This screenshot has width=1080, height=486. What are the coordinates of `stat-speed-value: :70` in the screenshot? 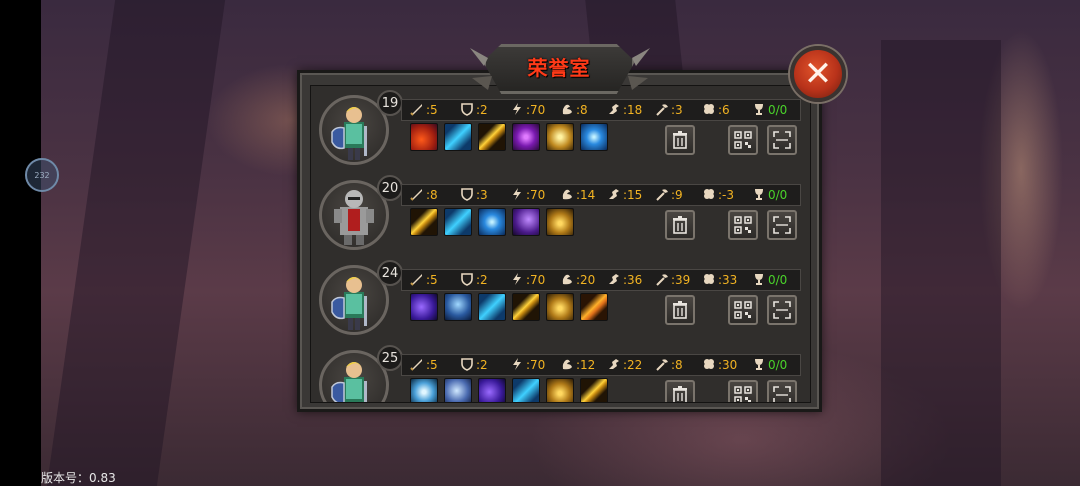 It's located at (536, 110).